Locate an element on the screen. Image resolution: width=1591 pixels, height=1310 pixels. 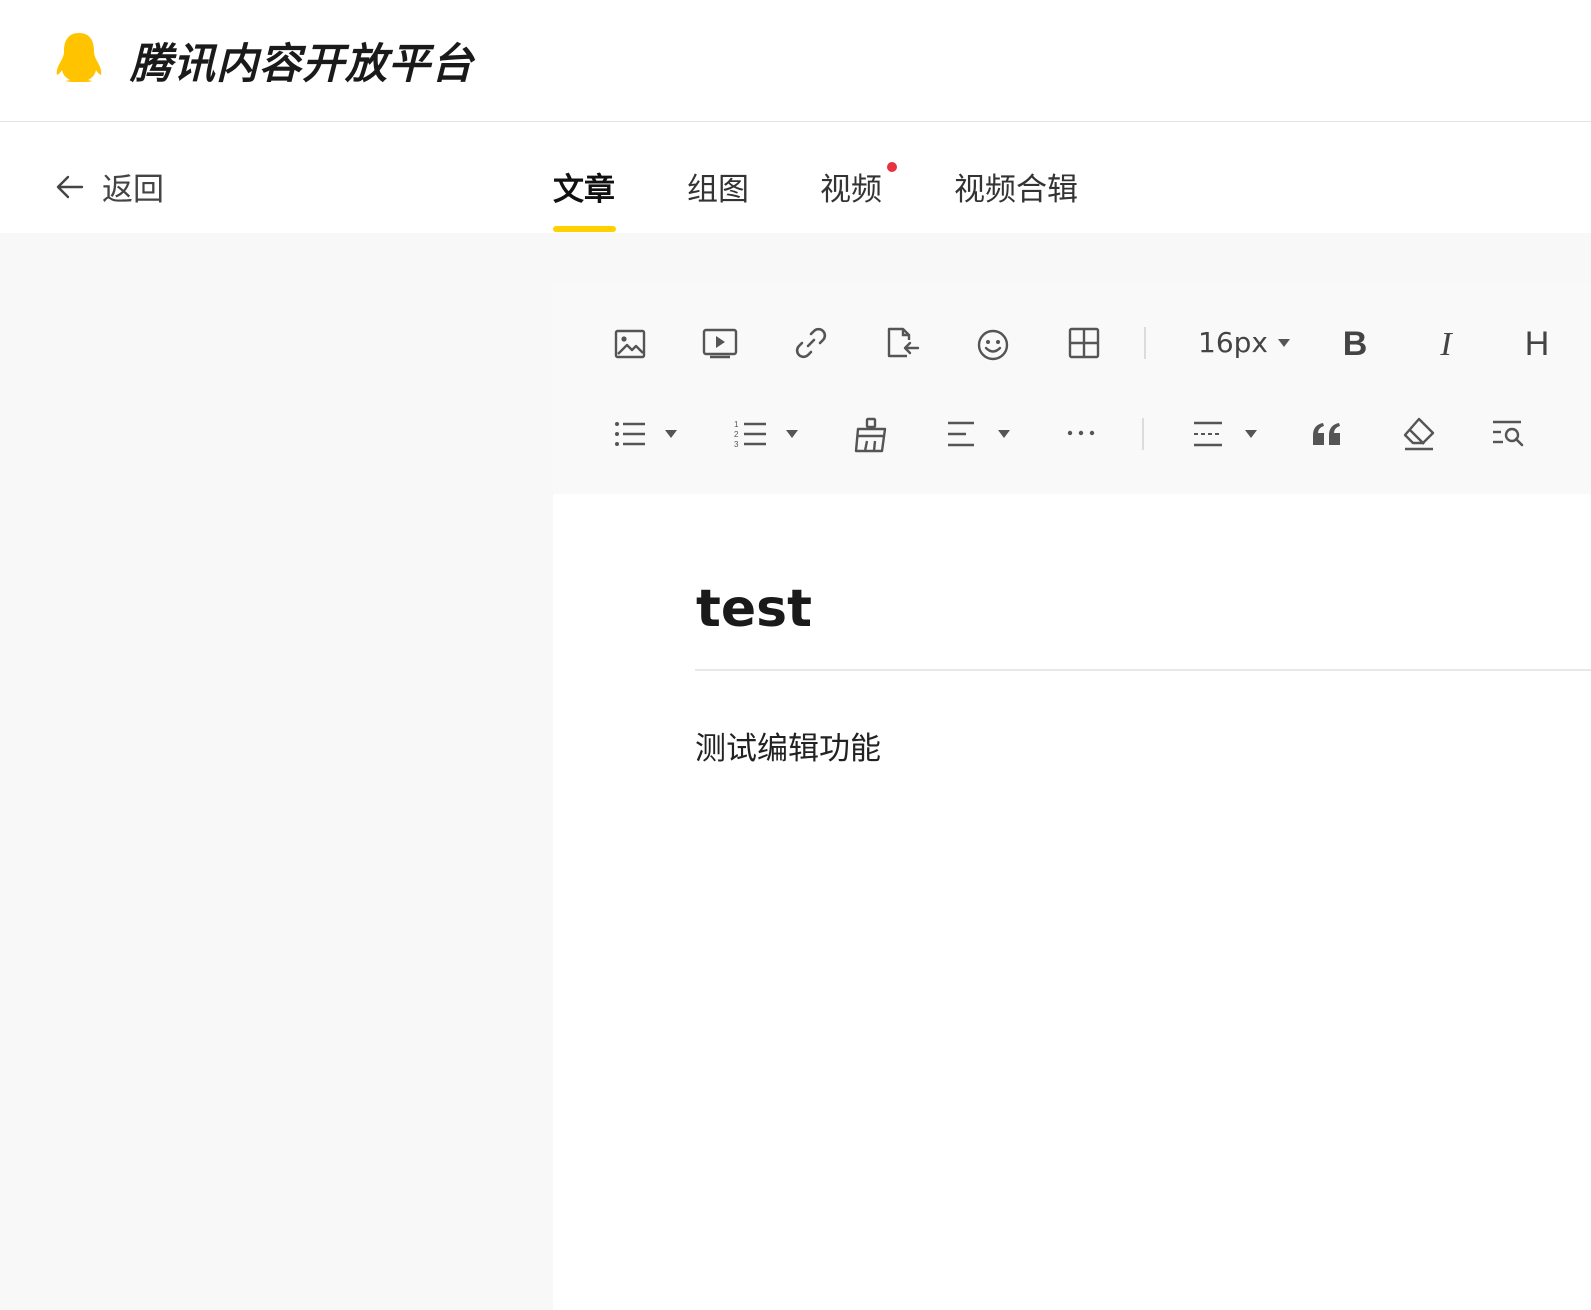
back-button: 返回 is located at coordinates (109, 186).